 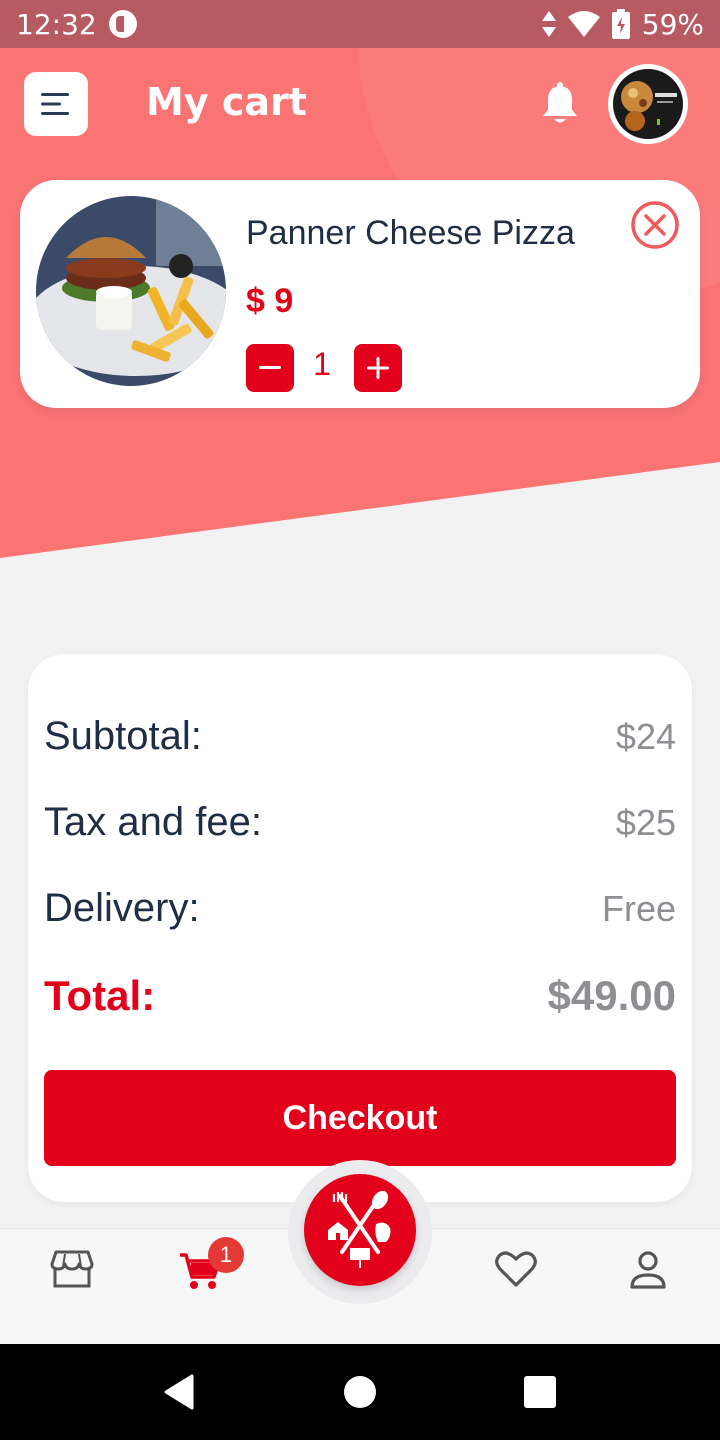 I want to click on app-header: My cart, so click(x=360, y=108).